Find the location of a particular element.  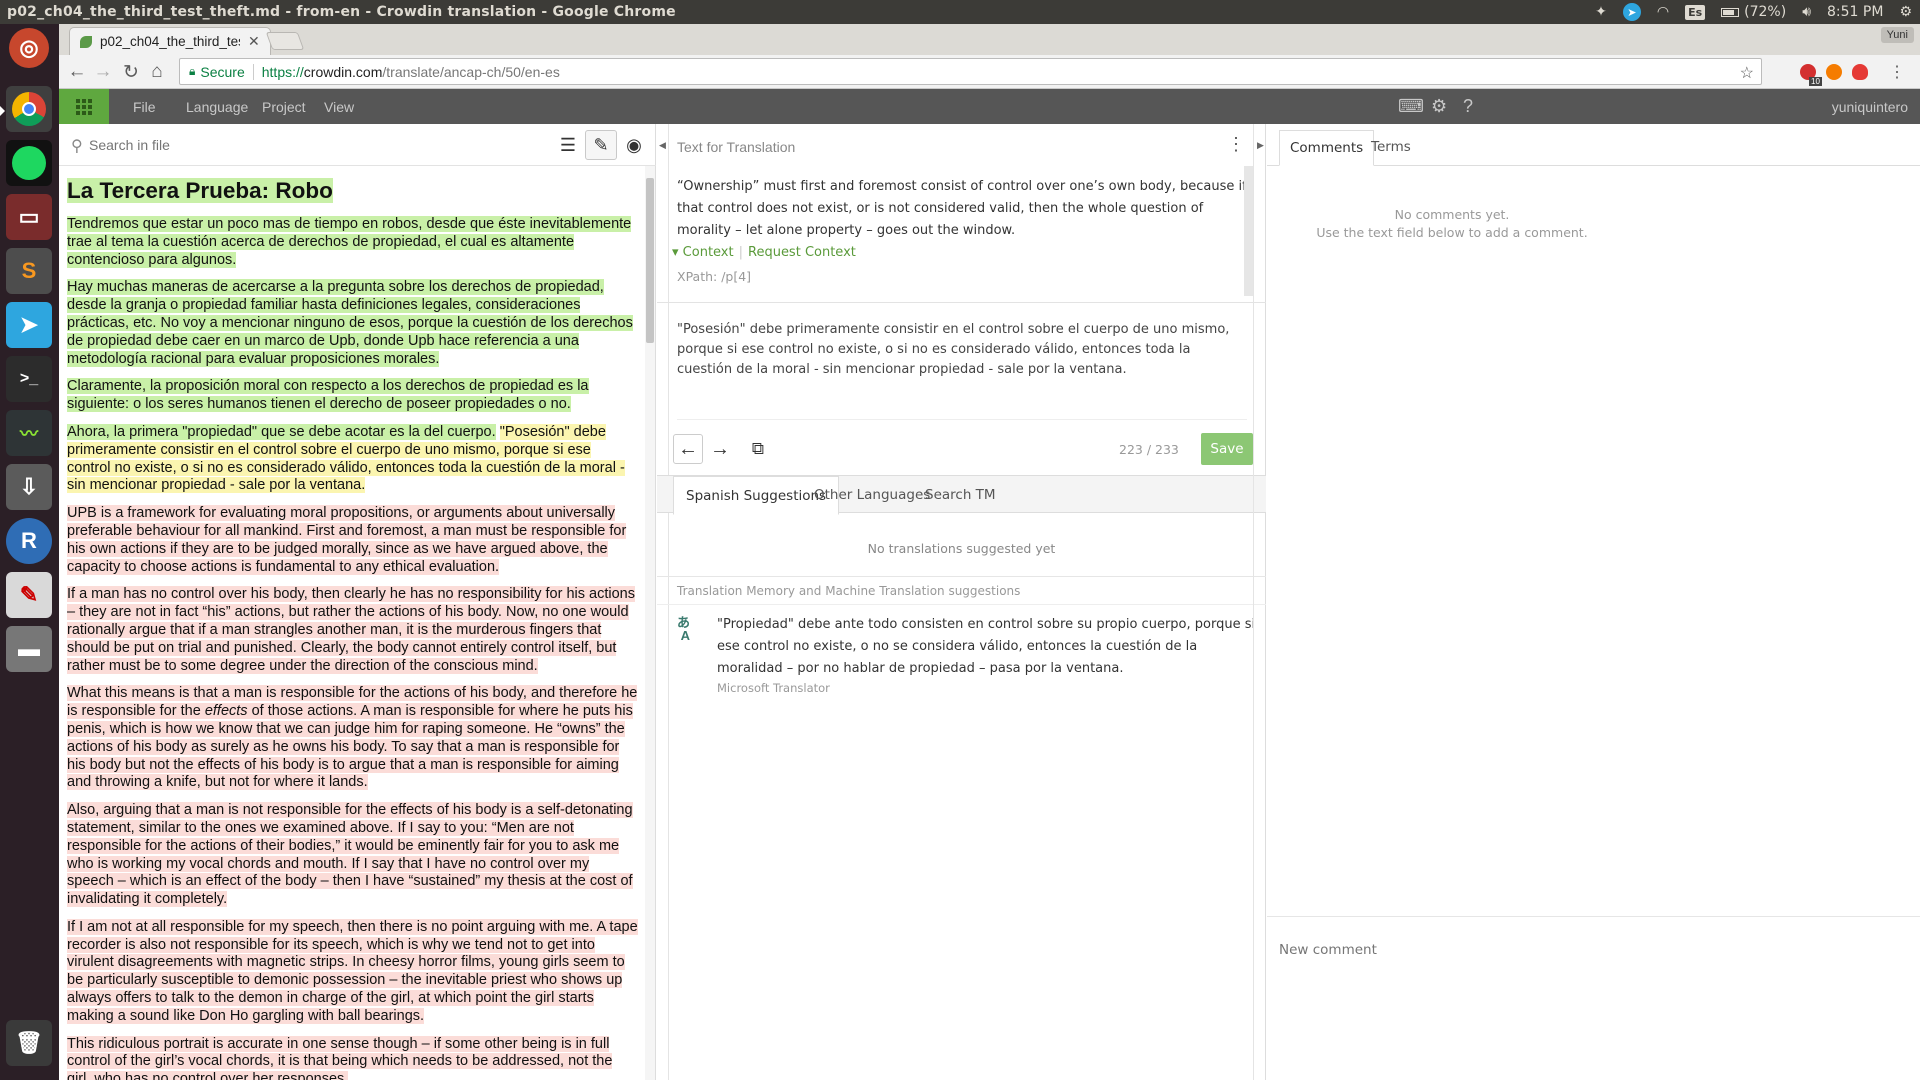

drive-icon: ▬ is located at coordinates (29, 649).